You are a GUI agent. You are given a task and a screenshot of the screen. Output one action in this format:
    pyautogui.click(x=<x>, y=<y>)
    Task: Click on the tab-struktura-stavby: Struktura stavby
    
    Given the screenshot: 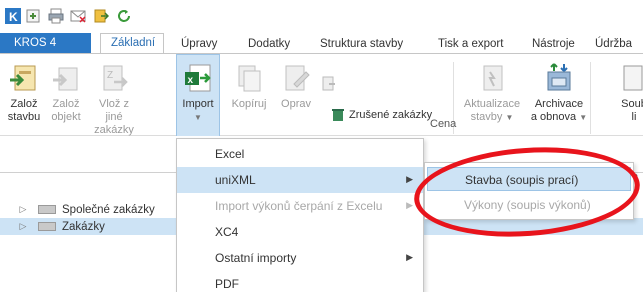 What is the action you would take?
    pyautogui.click(x=361, y=44)
    